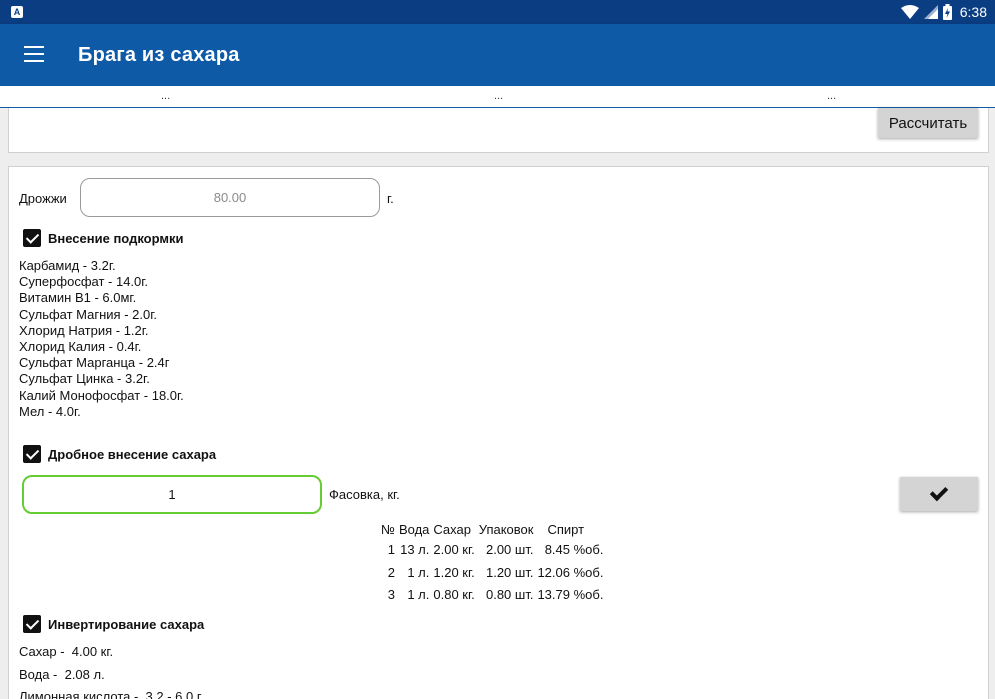 This screenshot has width=995, height=699. What do you see at coordinates (67, 265) in the screenshot?
I see `list-item: Карбамид - 3.2г.` at bounding box center [67, 265].